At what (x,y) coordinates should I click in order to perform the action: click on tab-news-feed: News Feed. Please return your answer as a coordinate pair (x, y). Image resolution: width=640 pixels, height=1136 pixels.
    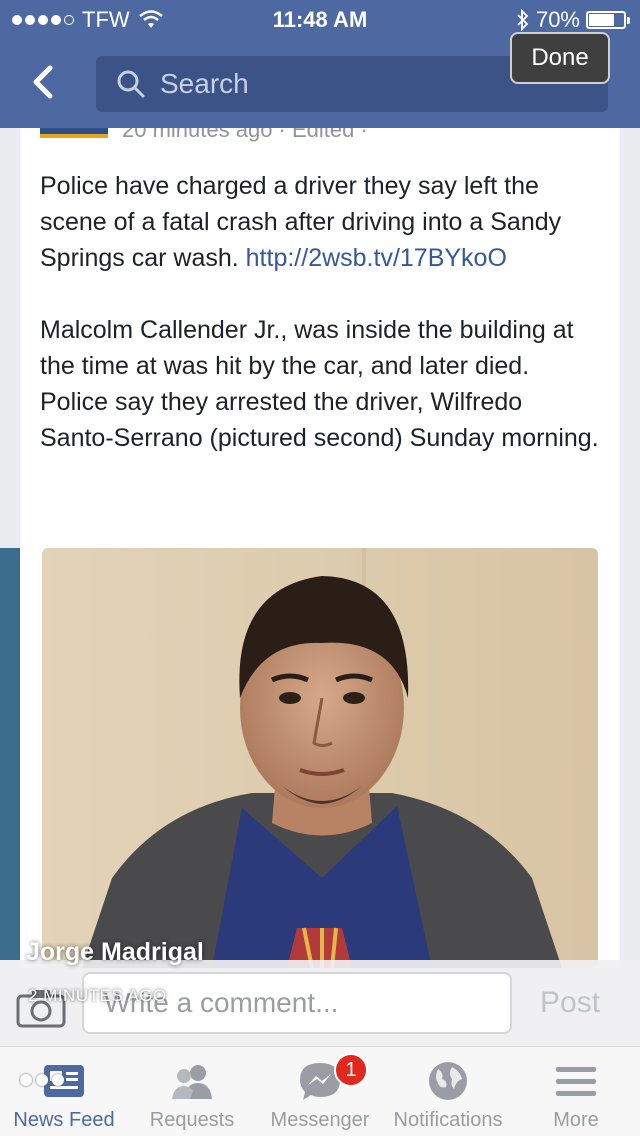
    Looking at the image, I should click on (64, 1091).